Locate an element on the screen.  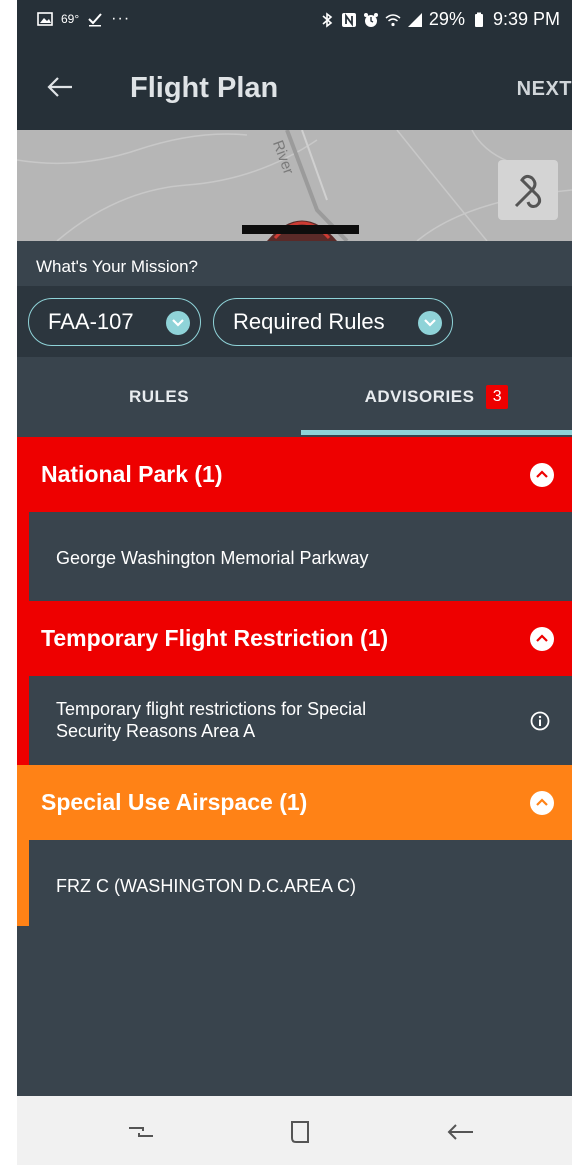
map-view: River is located at coordinates (294, 185).